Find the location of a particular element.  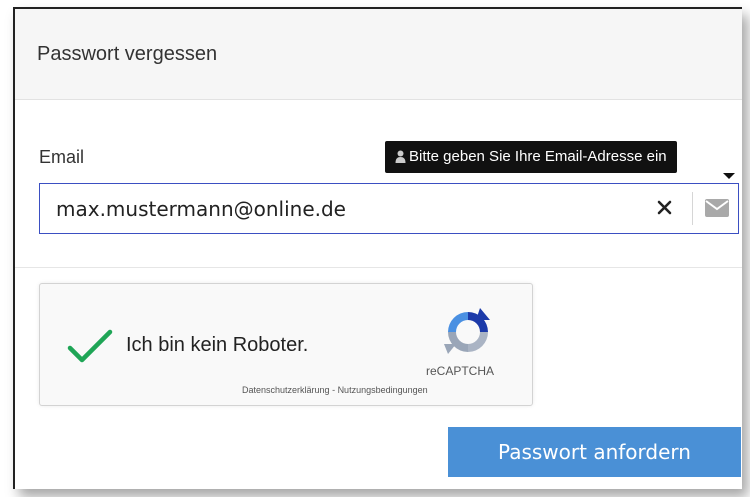

email-field-wrapper is located at coordinates (389, 208).